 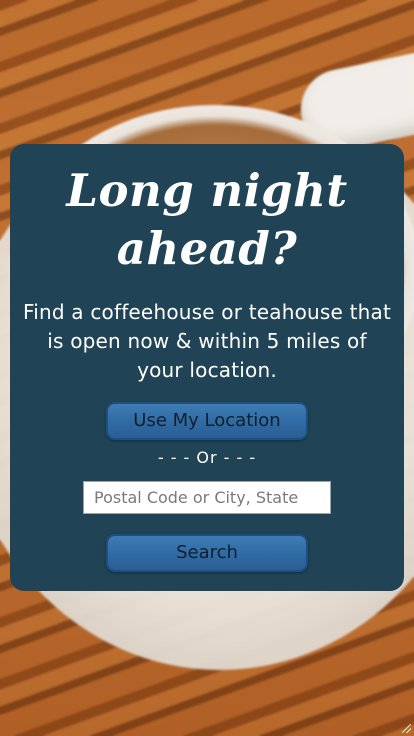 I want to click on location-search-input, so click(x=207, y=497).